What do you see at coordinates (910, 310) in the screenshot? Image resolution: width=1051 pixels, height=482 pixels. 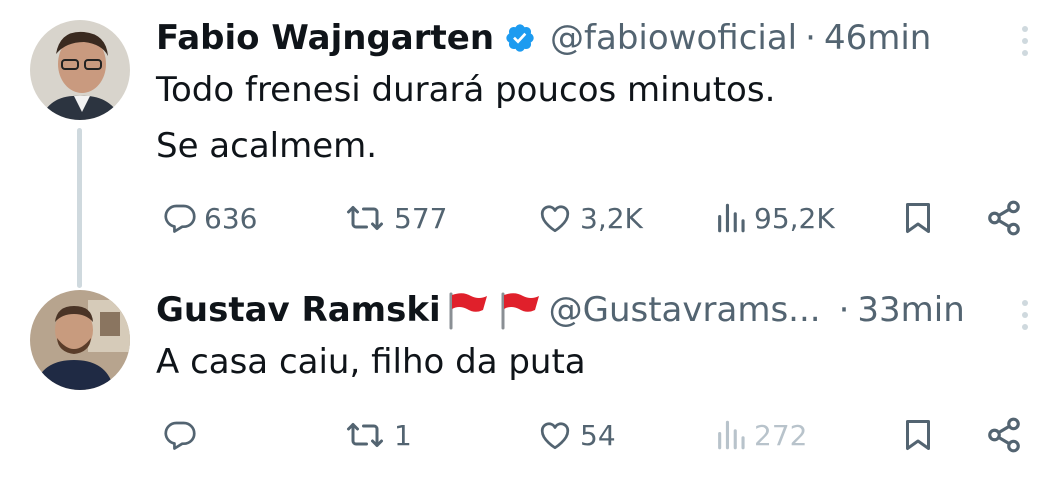 I see `tweet-time: 33min` at bounding box center [910, 310].